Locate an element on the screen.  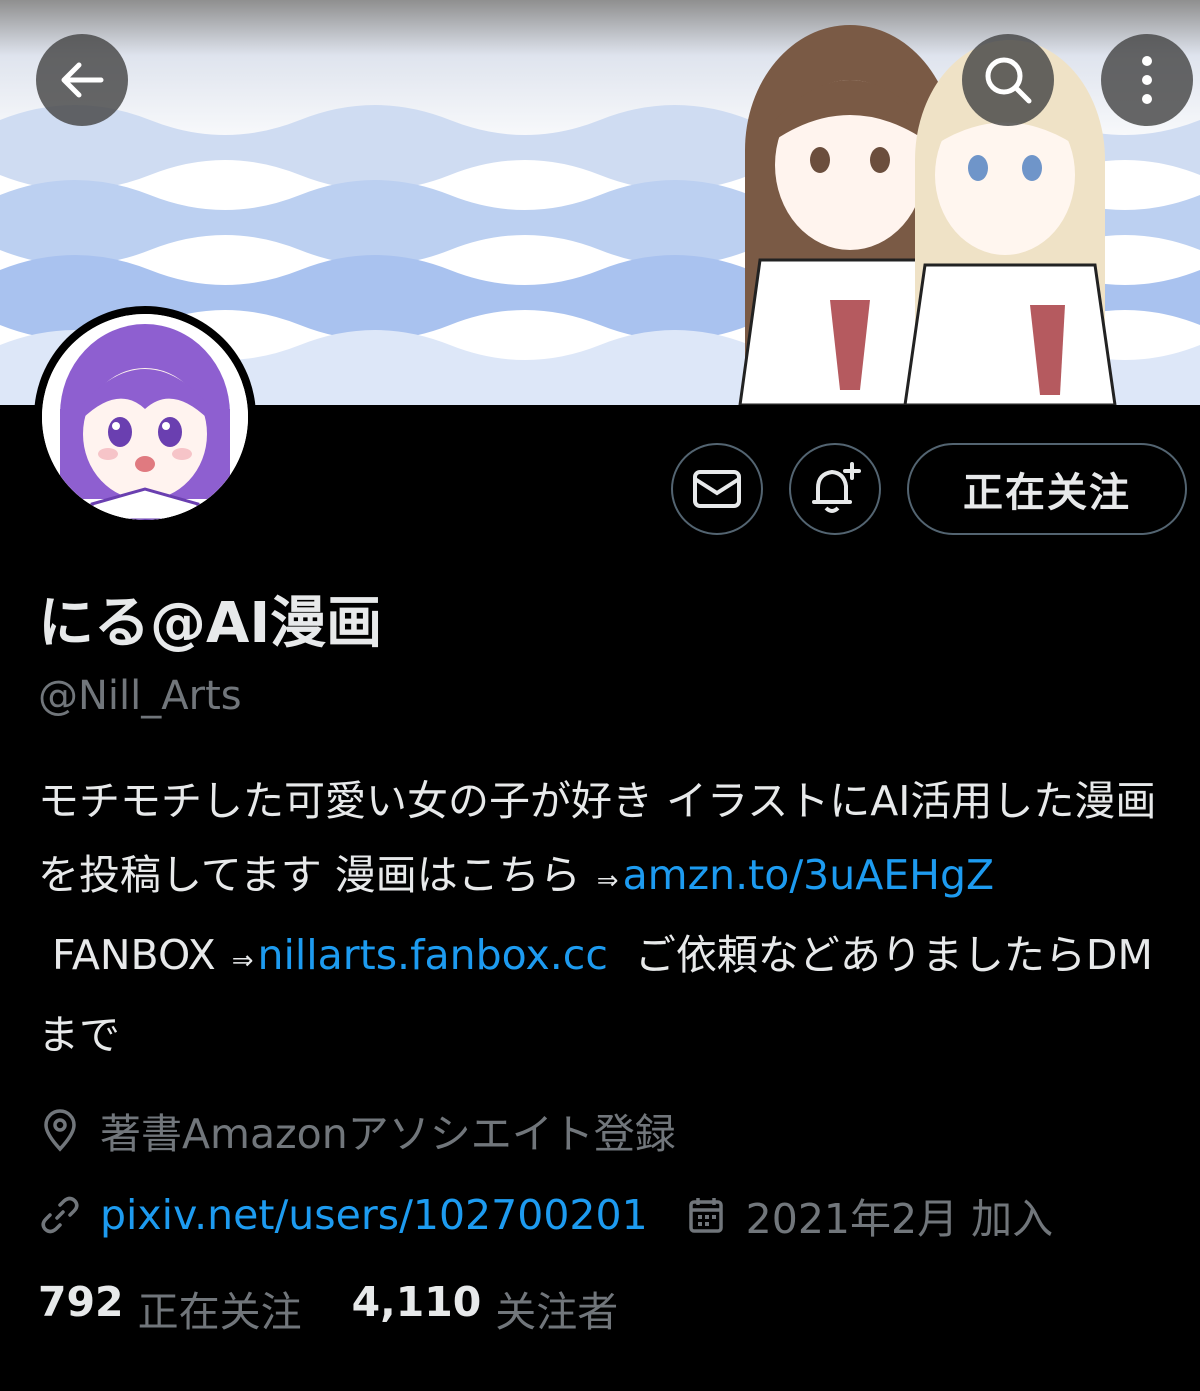
followers-stat: 4,110 关注者 is located at coordinates (485, 1308).